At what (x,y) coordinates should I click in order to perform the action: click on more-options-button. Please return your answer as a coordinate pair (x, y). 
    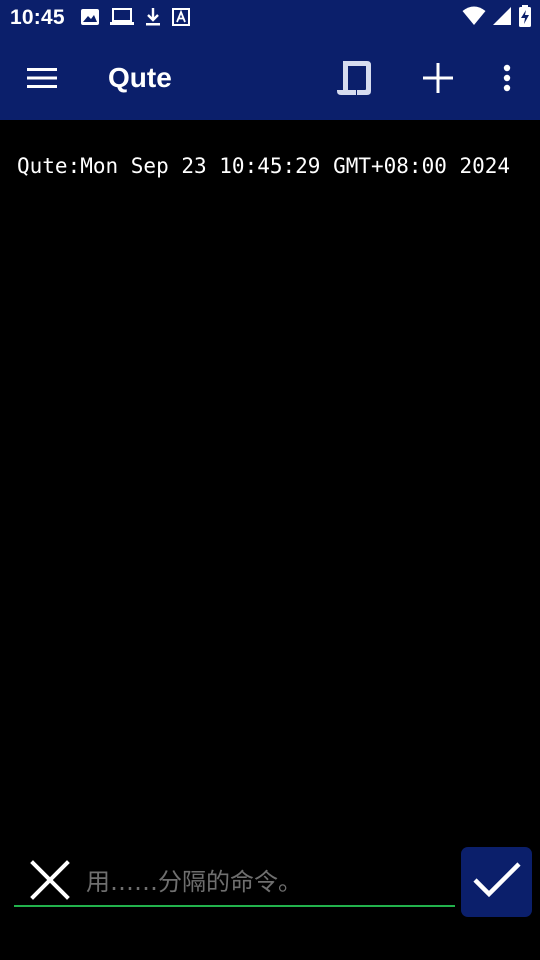
    Looking at the image, I should click on (507, 80).